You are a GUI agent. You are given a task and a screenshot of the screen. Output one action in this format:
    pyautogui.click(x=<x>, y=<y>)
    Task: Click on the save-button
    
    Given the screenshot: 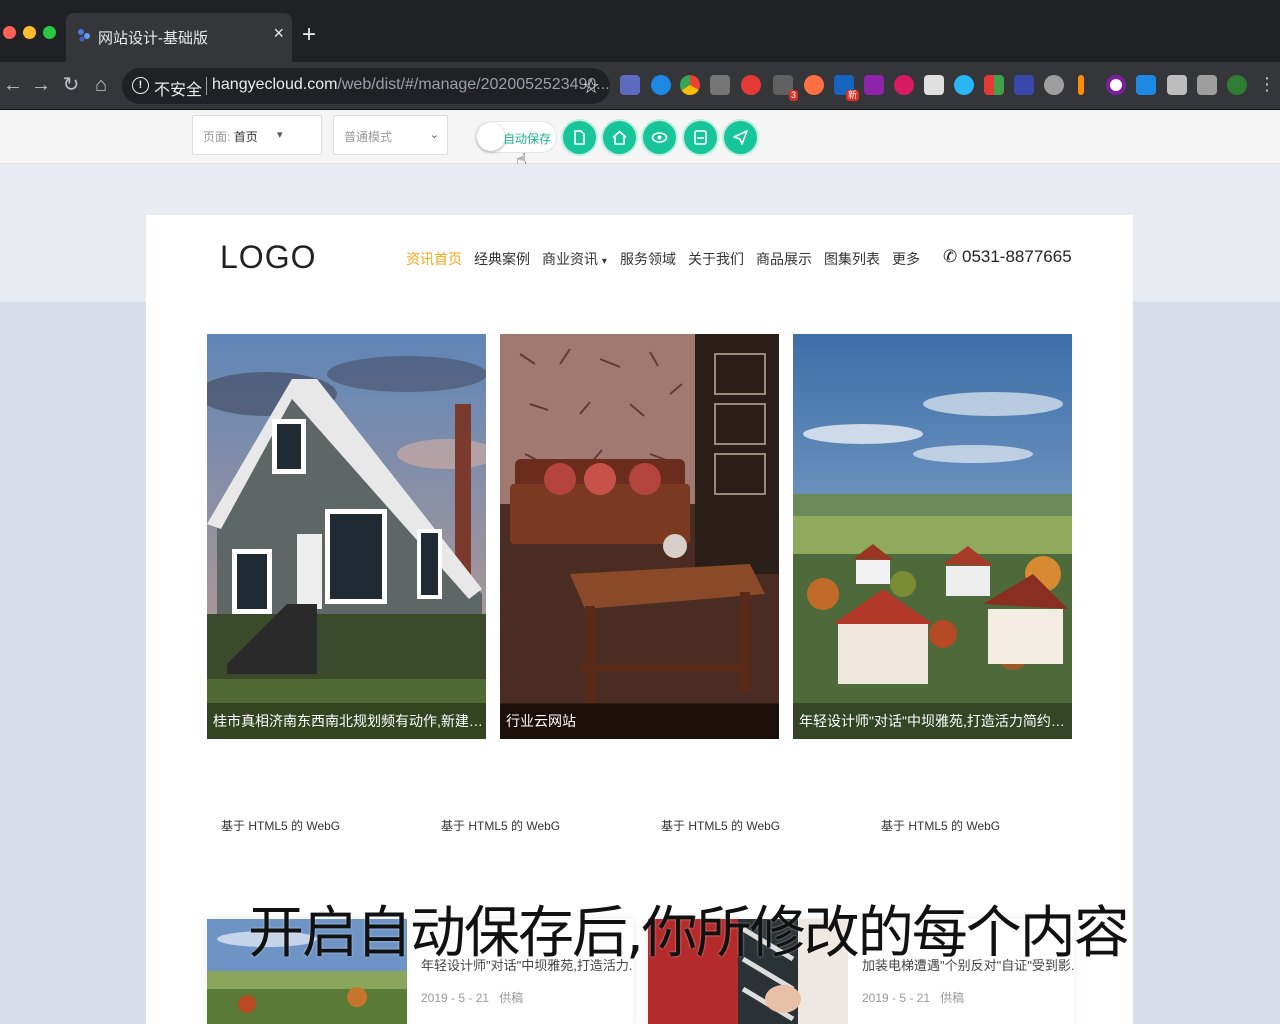 What is the action you would take?
    pyautogui.click(x=700, y=137)
    